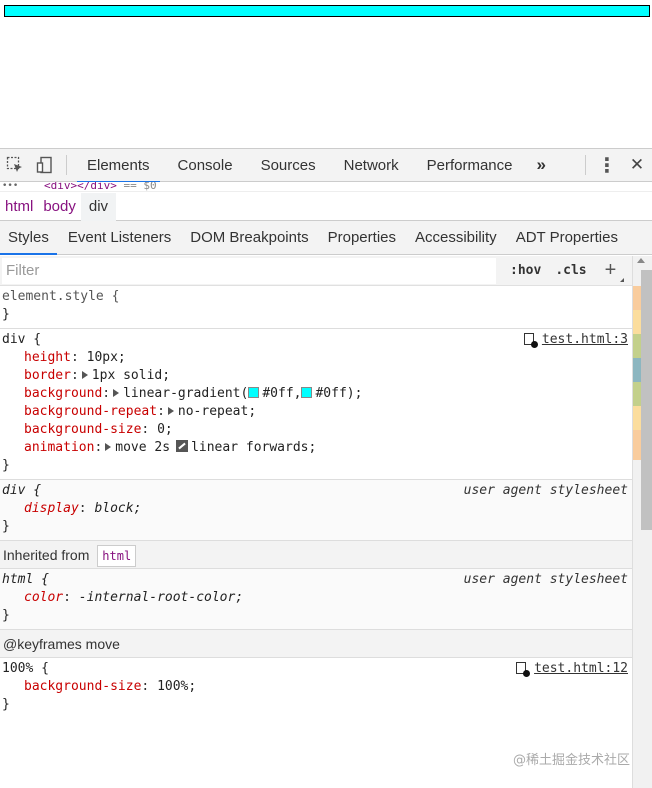  What do you see at coordinates (317, 376) in the screenshot?
I see `decl-border: border: 1px solid;` at bounding box center [317, 376].